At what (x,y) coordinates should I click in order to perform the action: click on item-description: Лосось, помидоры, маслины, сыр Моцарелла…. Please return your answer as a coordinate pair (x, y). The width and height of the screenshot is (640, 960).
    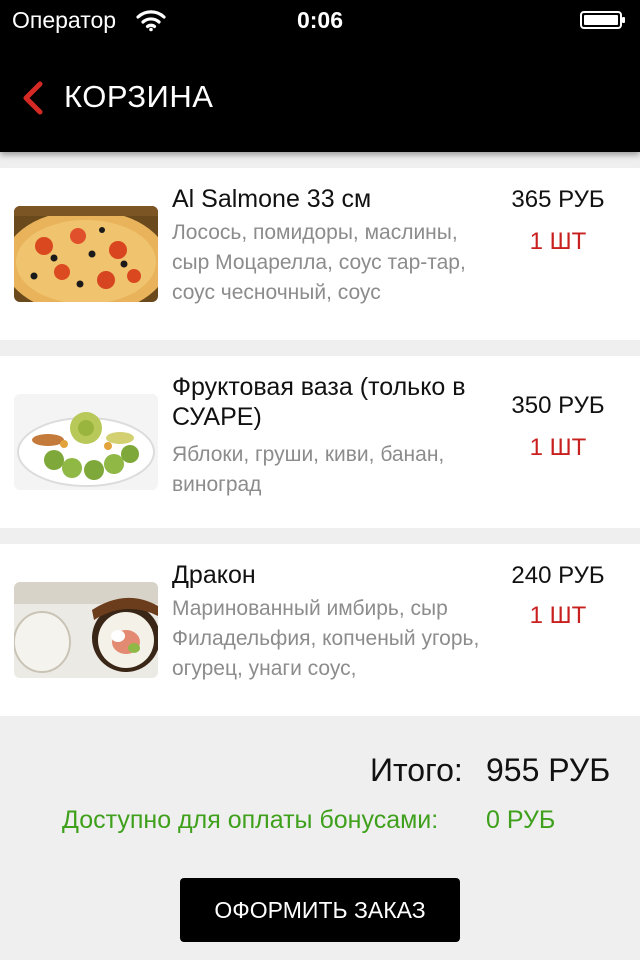
    Looking at the image, I should click on (319, 262).